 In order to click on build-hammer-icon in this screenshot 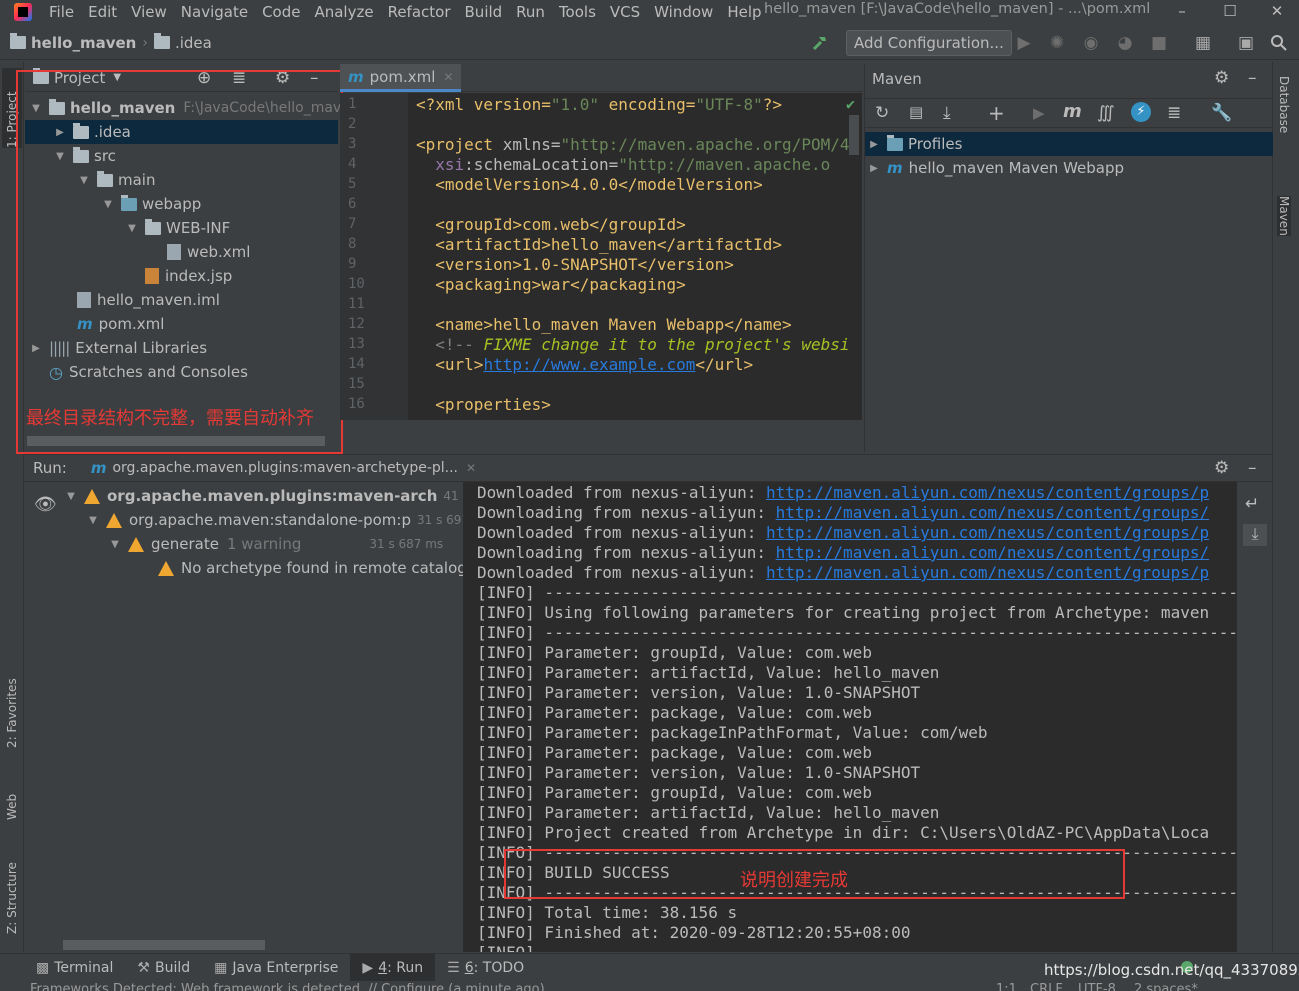, I will do `click(820, 43)`.